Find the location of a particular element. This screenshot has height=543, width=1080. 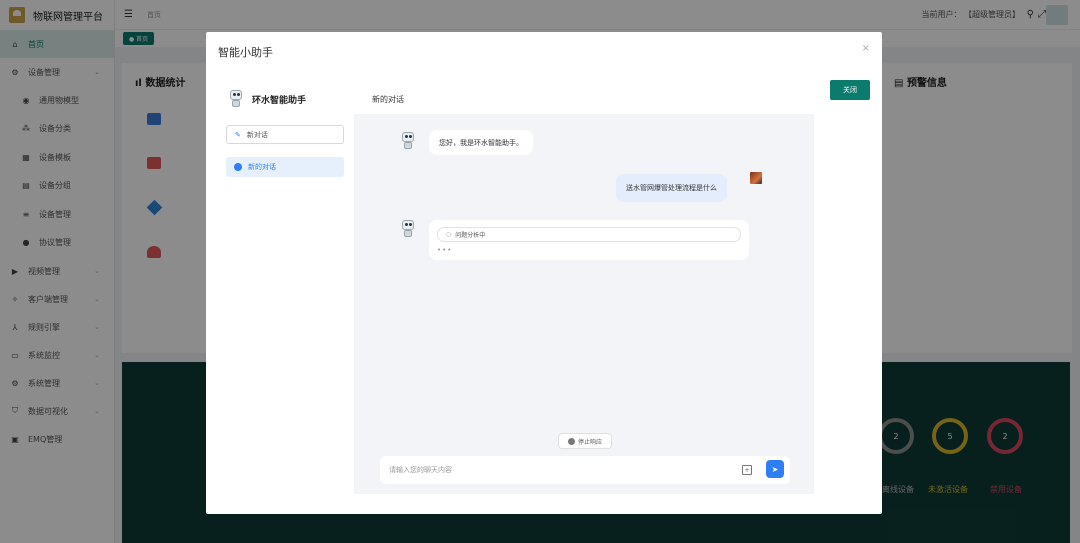

analysis-status: ◌ 问题分析中 is located at coordinates (589, 234).